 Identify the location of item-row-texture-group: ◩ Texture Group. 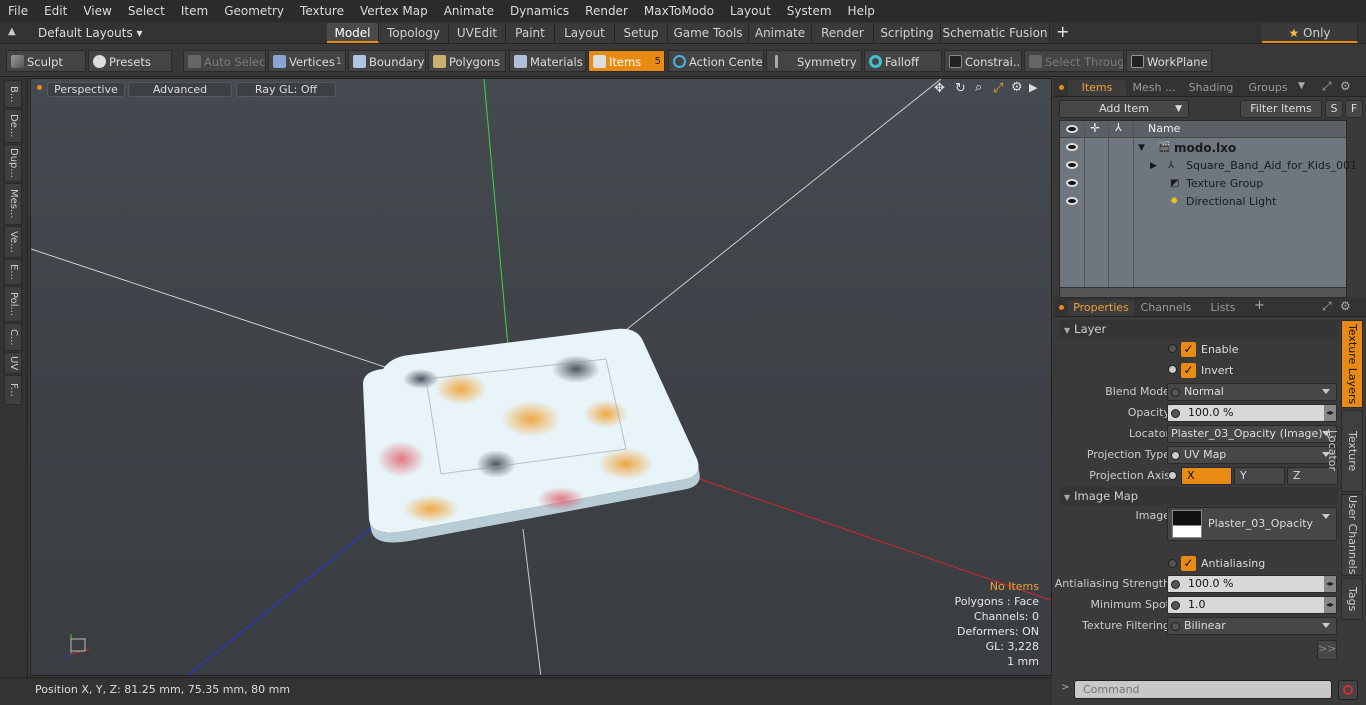
(1203, 184).